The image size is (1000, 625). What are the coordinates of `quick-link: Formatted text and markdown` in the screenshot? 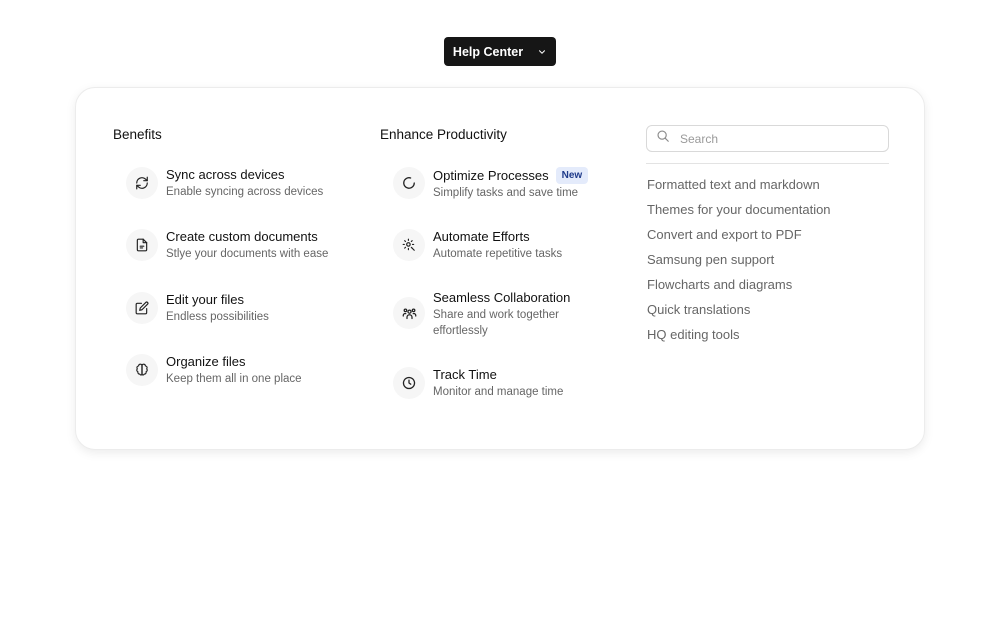 It's located at (739, 189).